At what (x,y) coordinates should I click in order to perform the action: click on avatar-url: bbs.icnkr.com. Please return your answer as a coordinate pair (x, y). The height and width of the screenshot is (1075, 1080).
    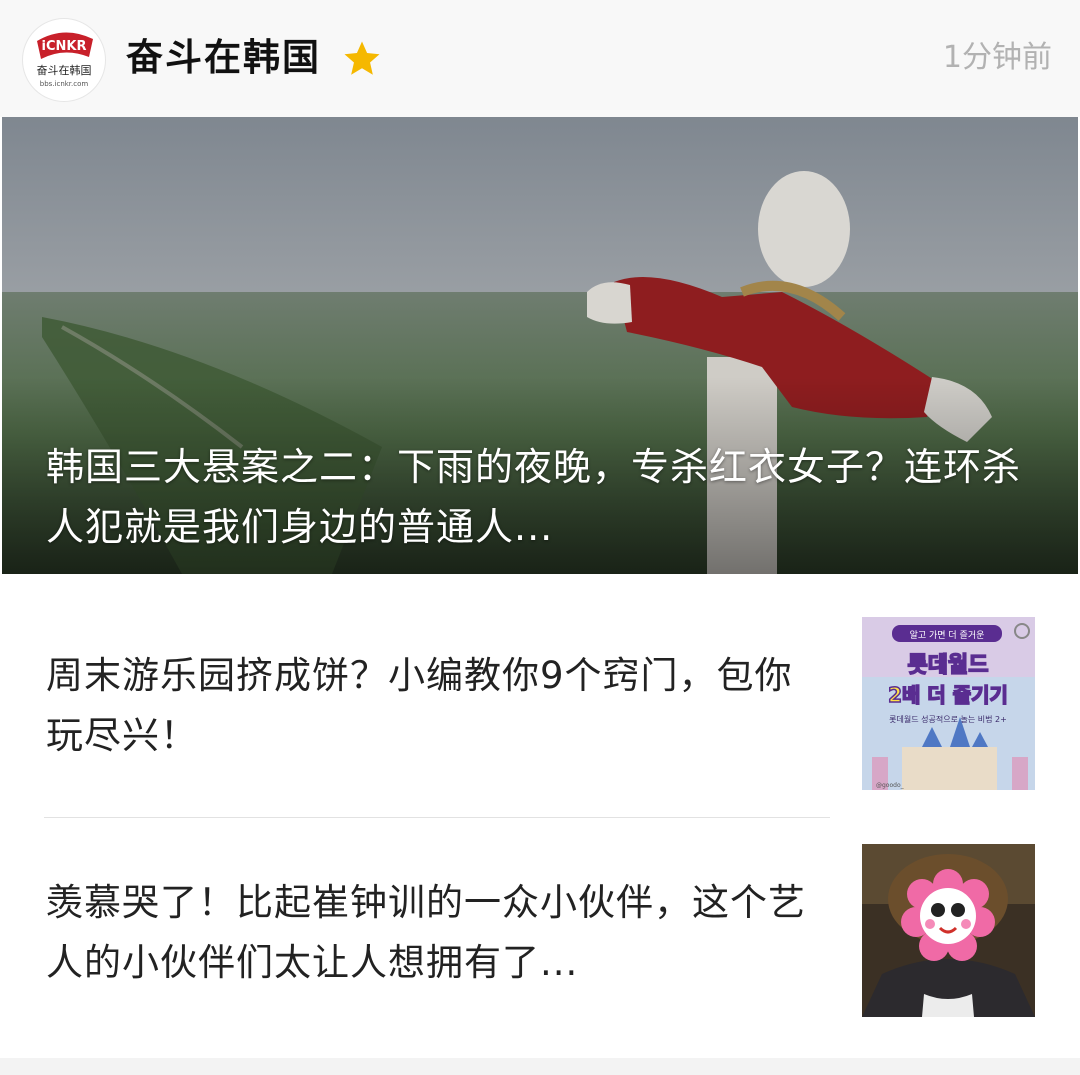
    Looking at the image, I should click on (64, 84).